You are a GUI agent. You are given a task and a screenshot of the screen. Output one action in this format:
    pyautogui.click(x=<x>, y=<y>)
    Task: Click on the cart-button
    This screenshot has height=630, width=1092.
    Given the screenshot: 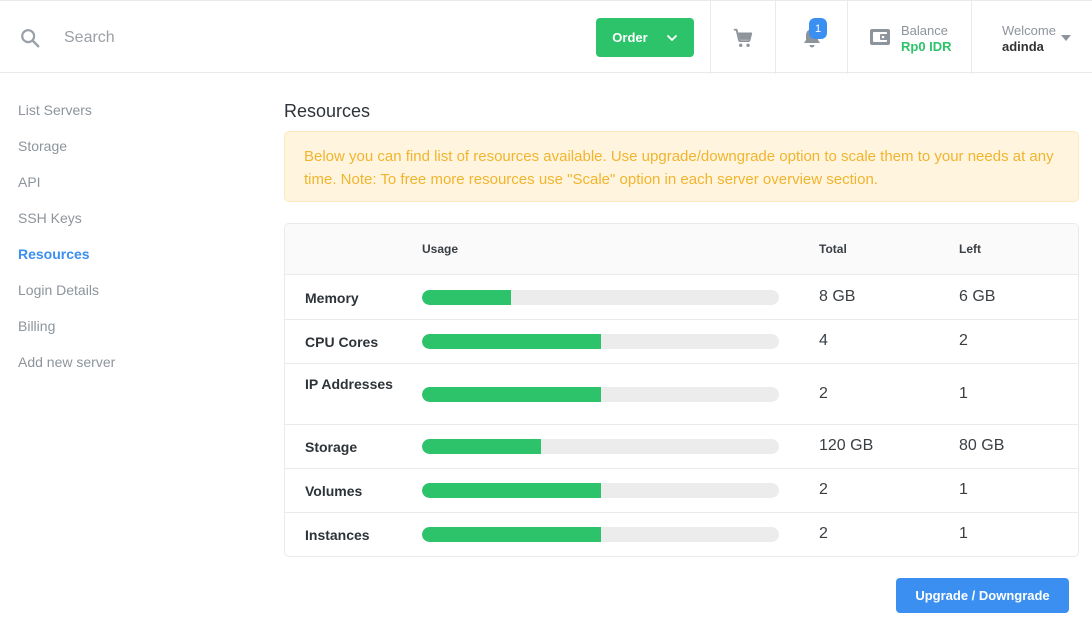 What is the action you would take?
    pyautogui.click(x=743, y=37)
    